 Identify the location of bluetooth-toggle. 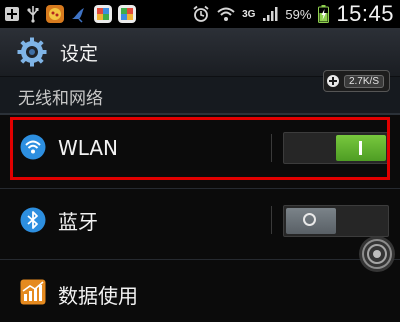
(336, 221).